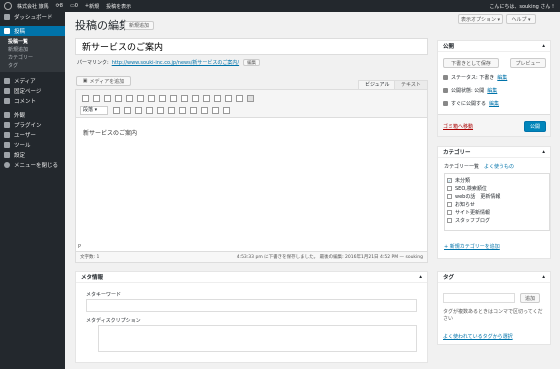 This screenshot has height=369, width=560. What do you see at coordinates (494, 152) in the screenshot?
I see `categories-box-header: カテゴリー ▴` at bounding box center [494, 152].